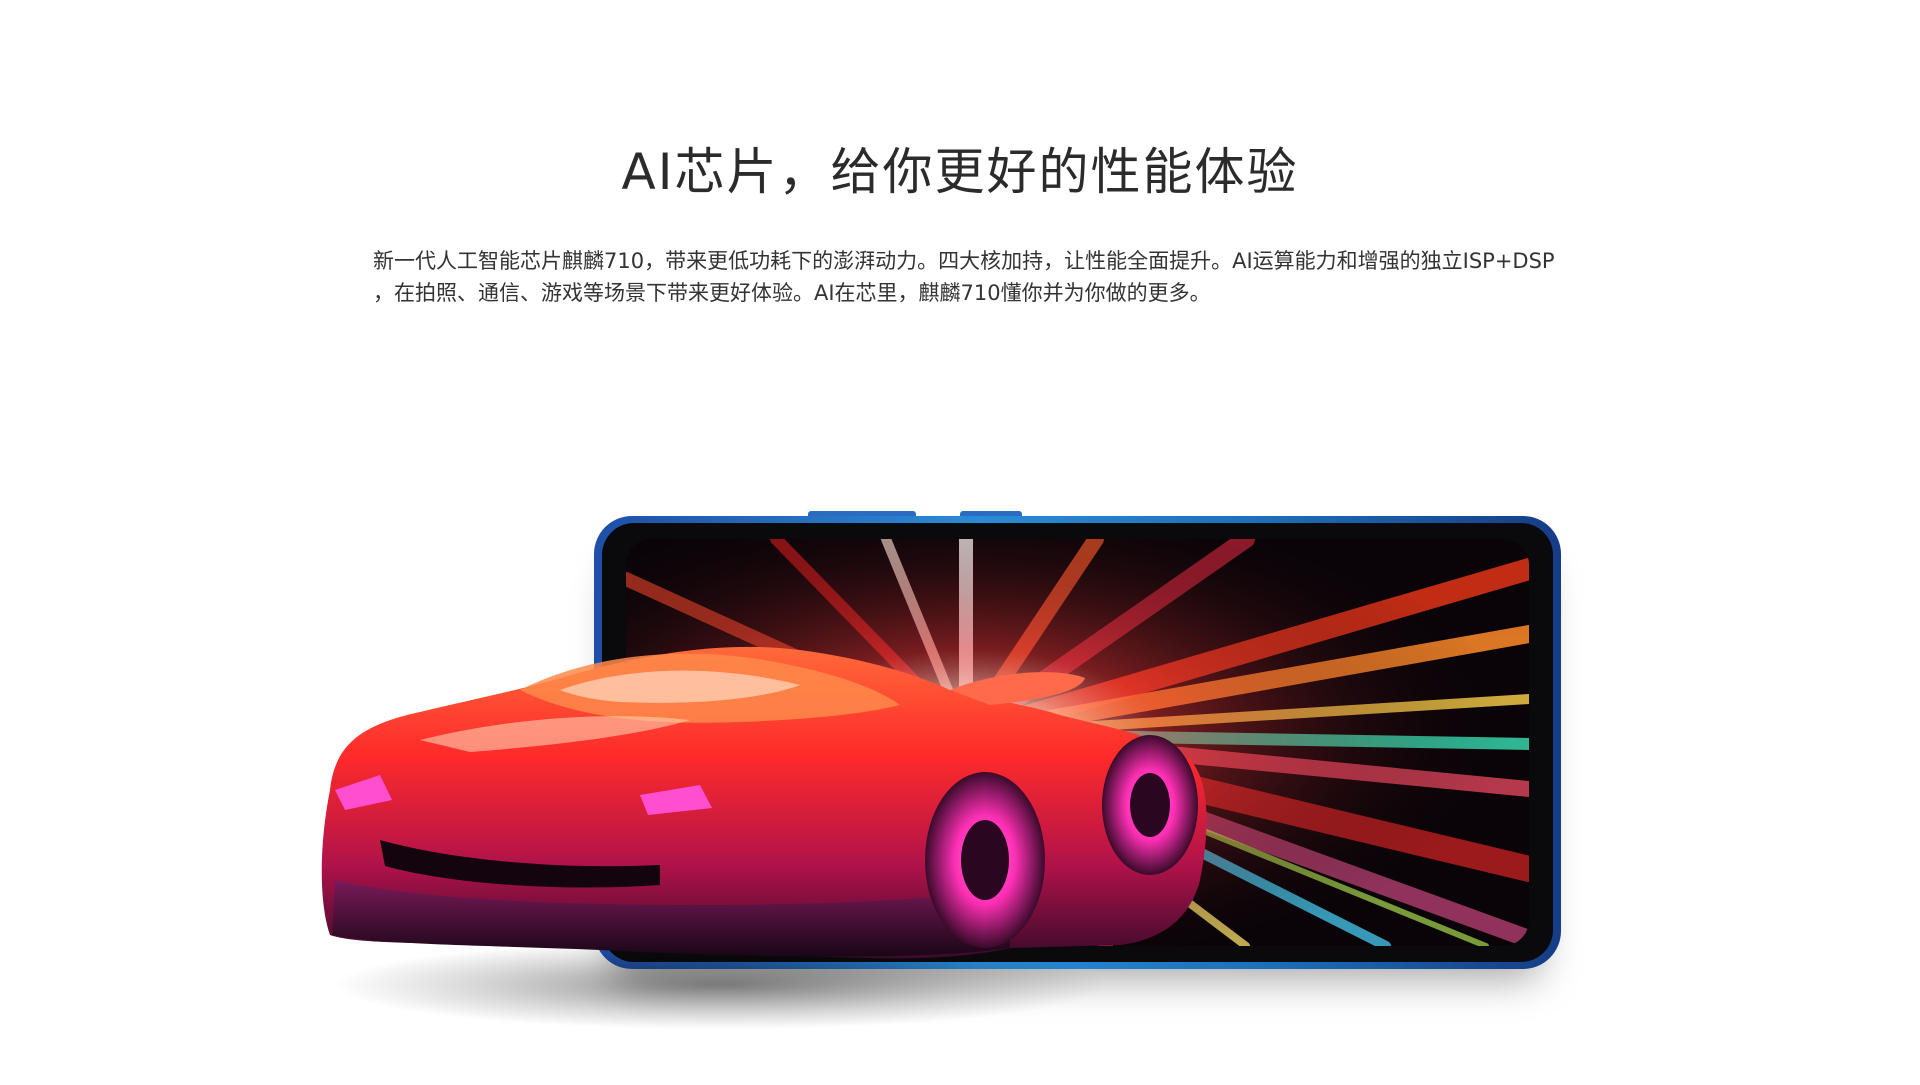 This screenshot has width=1920, height=1085. I want to click on car-front-hub, so click(985, 860).